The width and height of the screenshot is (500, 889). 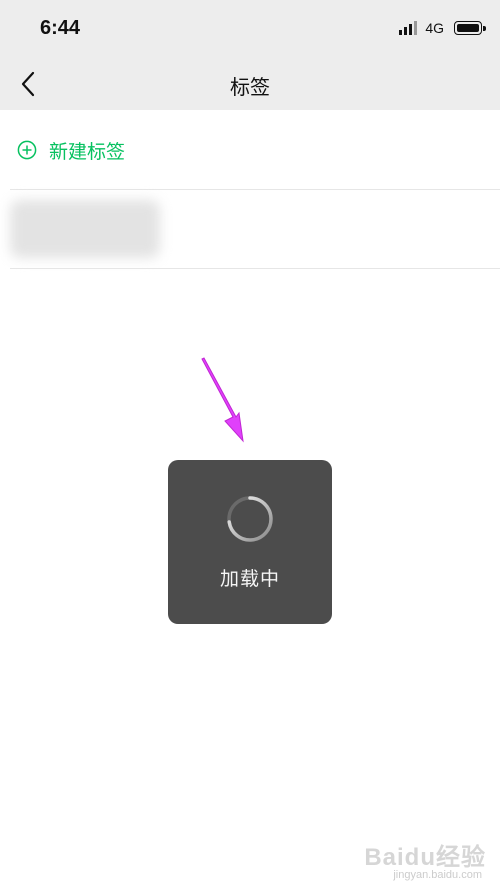 What do you see at coordinates (470, 28) in the screenshot?
I see `battery-icon` at bounding box center [470, 28].